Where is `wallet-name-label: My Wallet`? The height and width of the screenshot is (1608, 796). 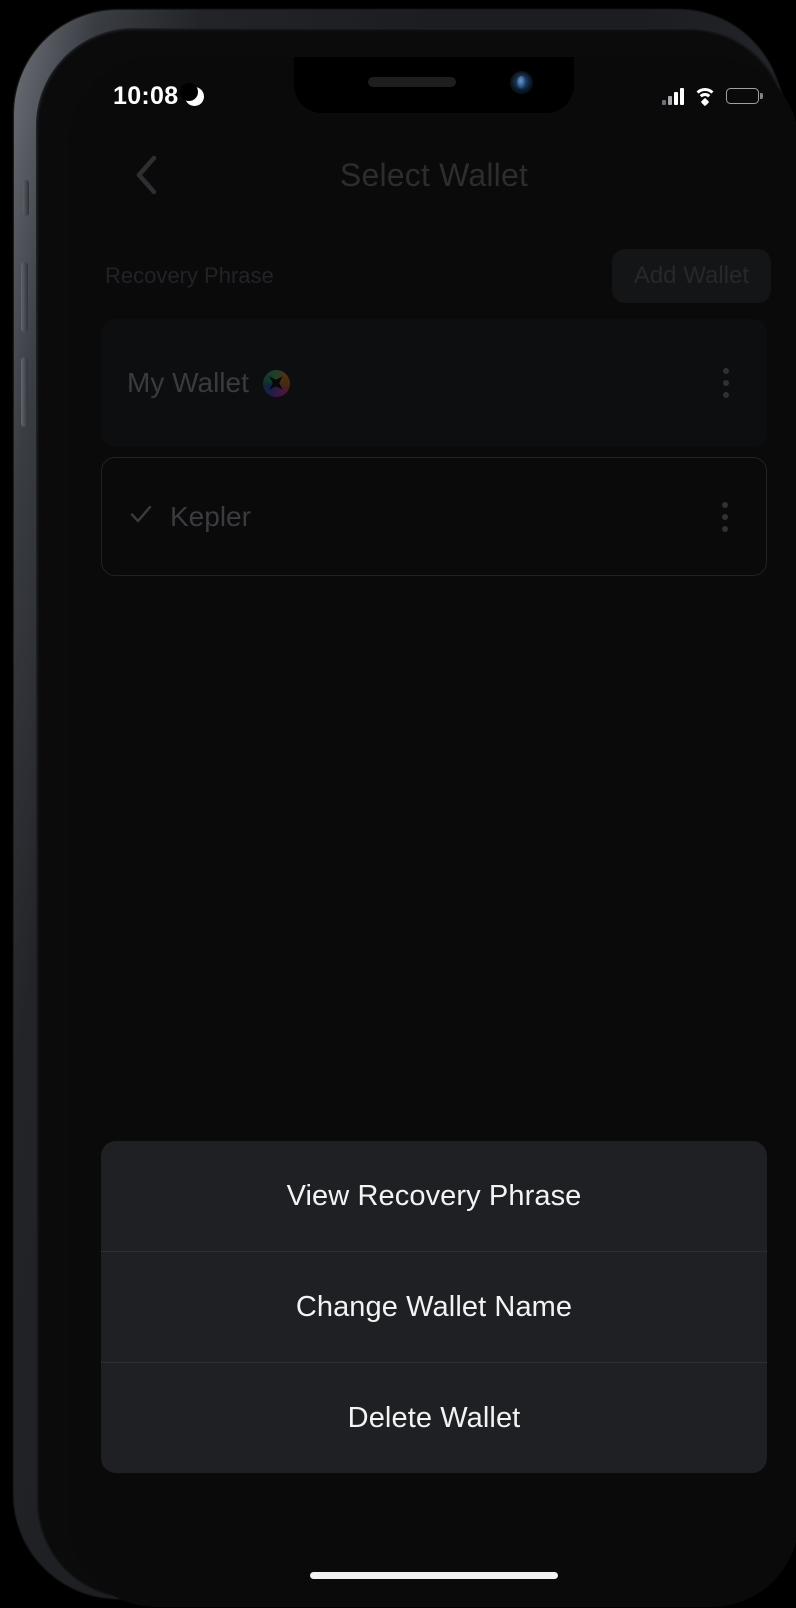 wallet-name-label: My Wallet is located at coordinates (188, 382).